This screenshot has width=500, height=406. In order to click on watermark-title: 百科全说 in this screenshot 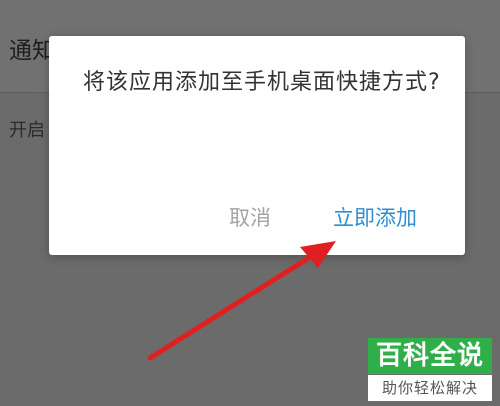, I will do `click(430, 356)`.